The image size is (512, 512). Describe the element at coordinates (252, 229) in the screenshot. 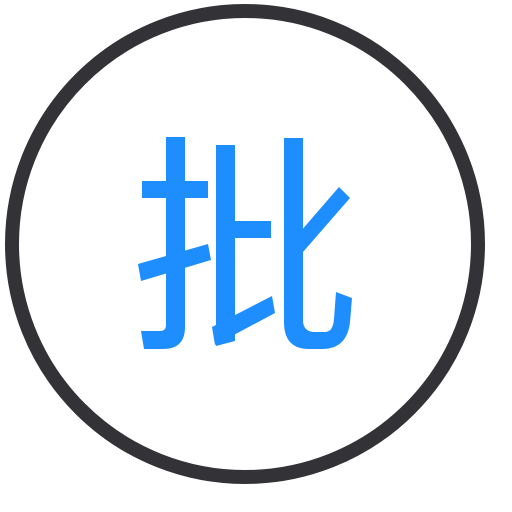

I see `bi-left-horizontal-stroke` at that location.